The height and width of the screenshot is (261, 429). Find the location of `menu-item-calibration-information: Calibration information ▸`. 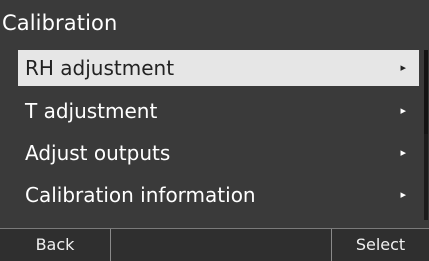

menu-item-calibration-information: Calibration information ▸ is located at coordinates (218, 195).